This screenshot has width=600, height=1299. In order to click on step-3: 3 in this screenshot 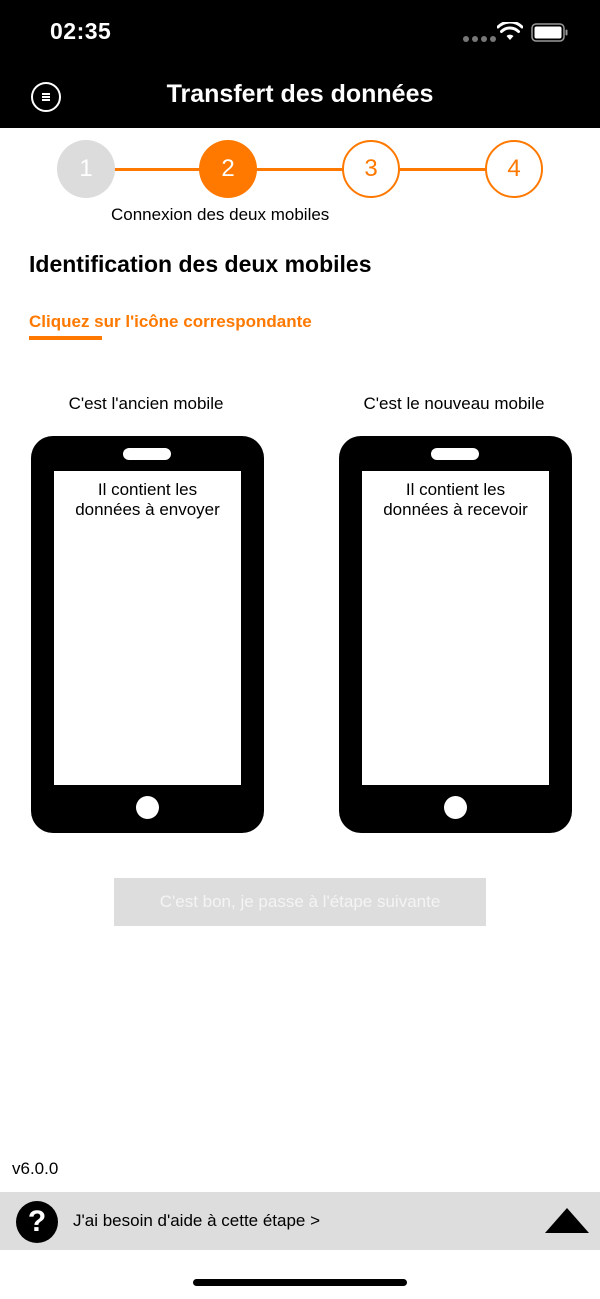, I will do `click(371, 169)`.